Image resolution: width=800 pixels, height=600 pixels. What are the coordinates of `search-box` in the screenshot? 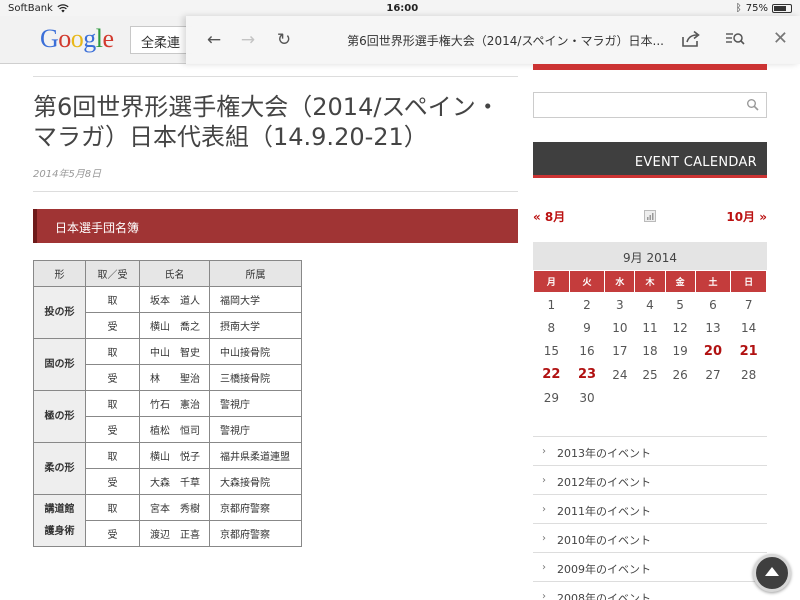 It's located at (650, 105).